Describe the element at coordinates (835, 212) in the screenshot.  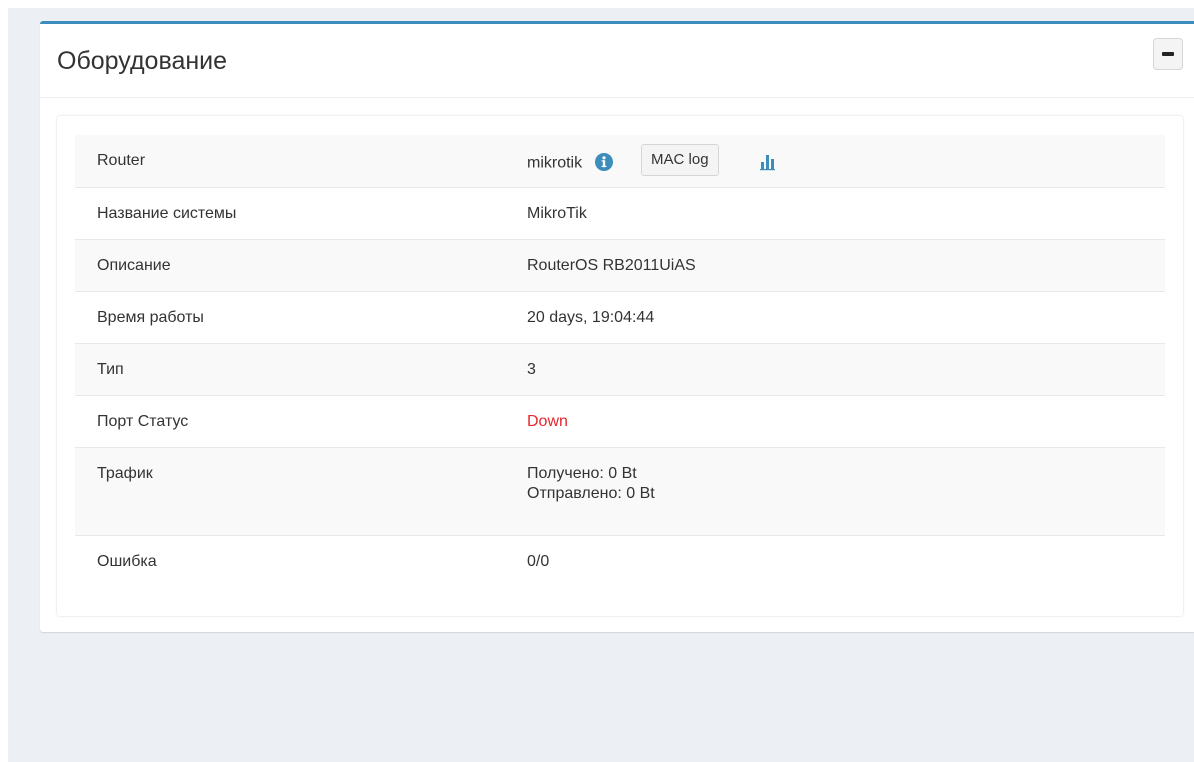
I see `row-value: MikroTik` at that location.